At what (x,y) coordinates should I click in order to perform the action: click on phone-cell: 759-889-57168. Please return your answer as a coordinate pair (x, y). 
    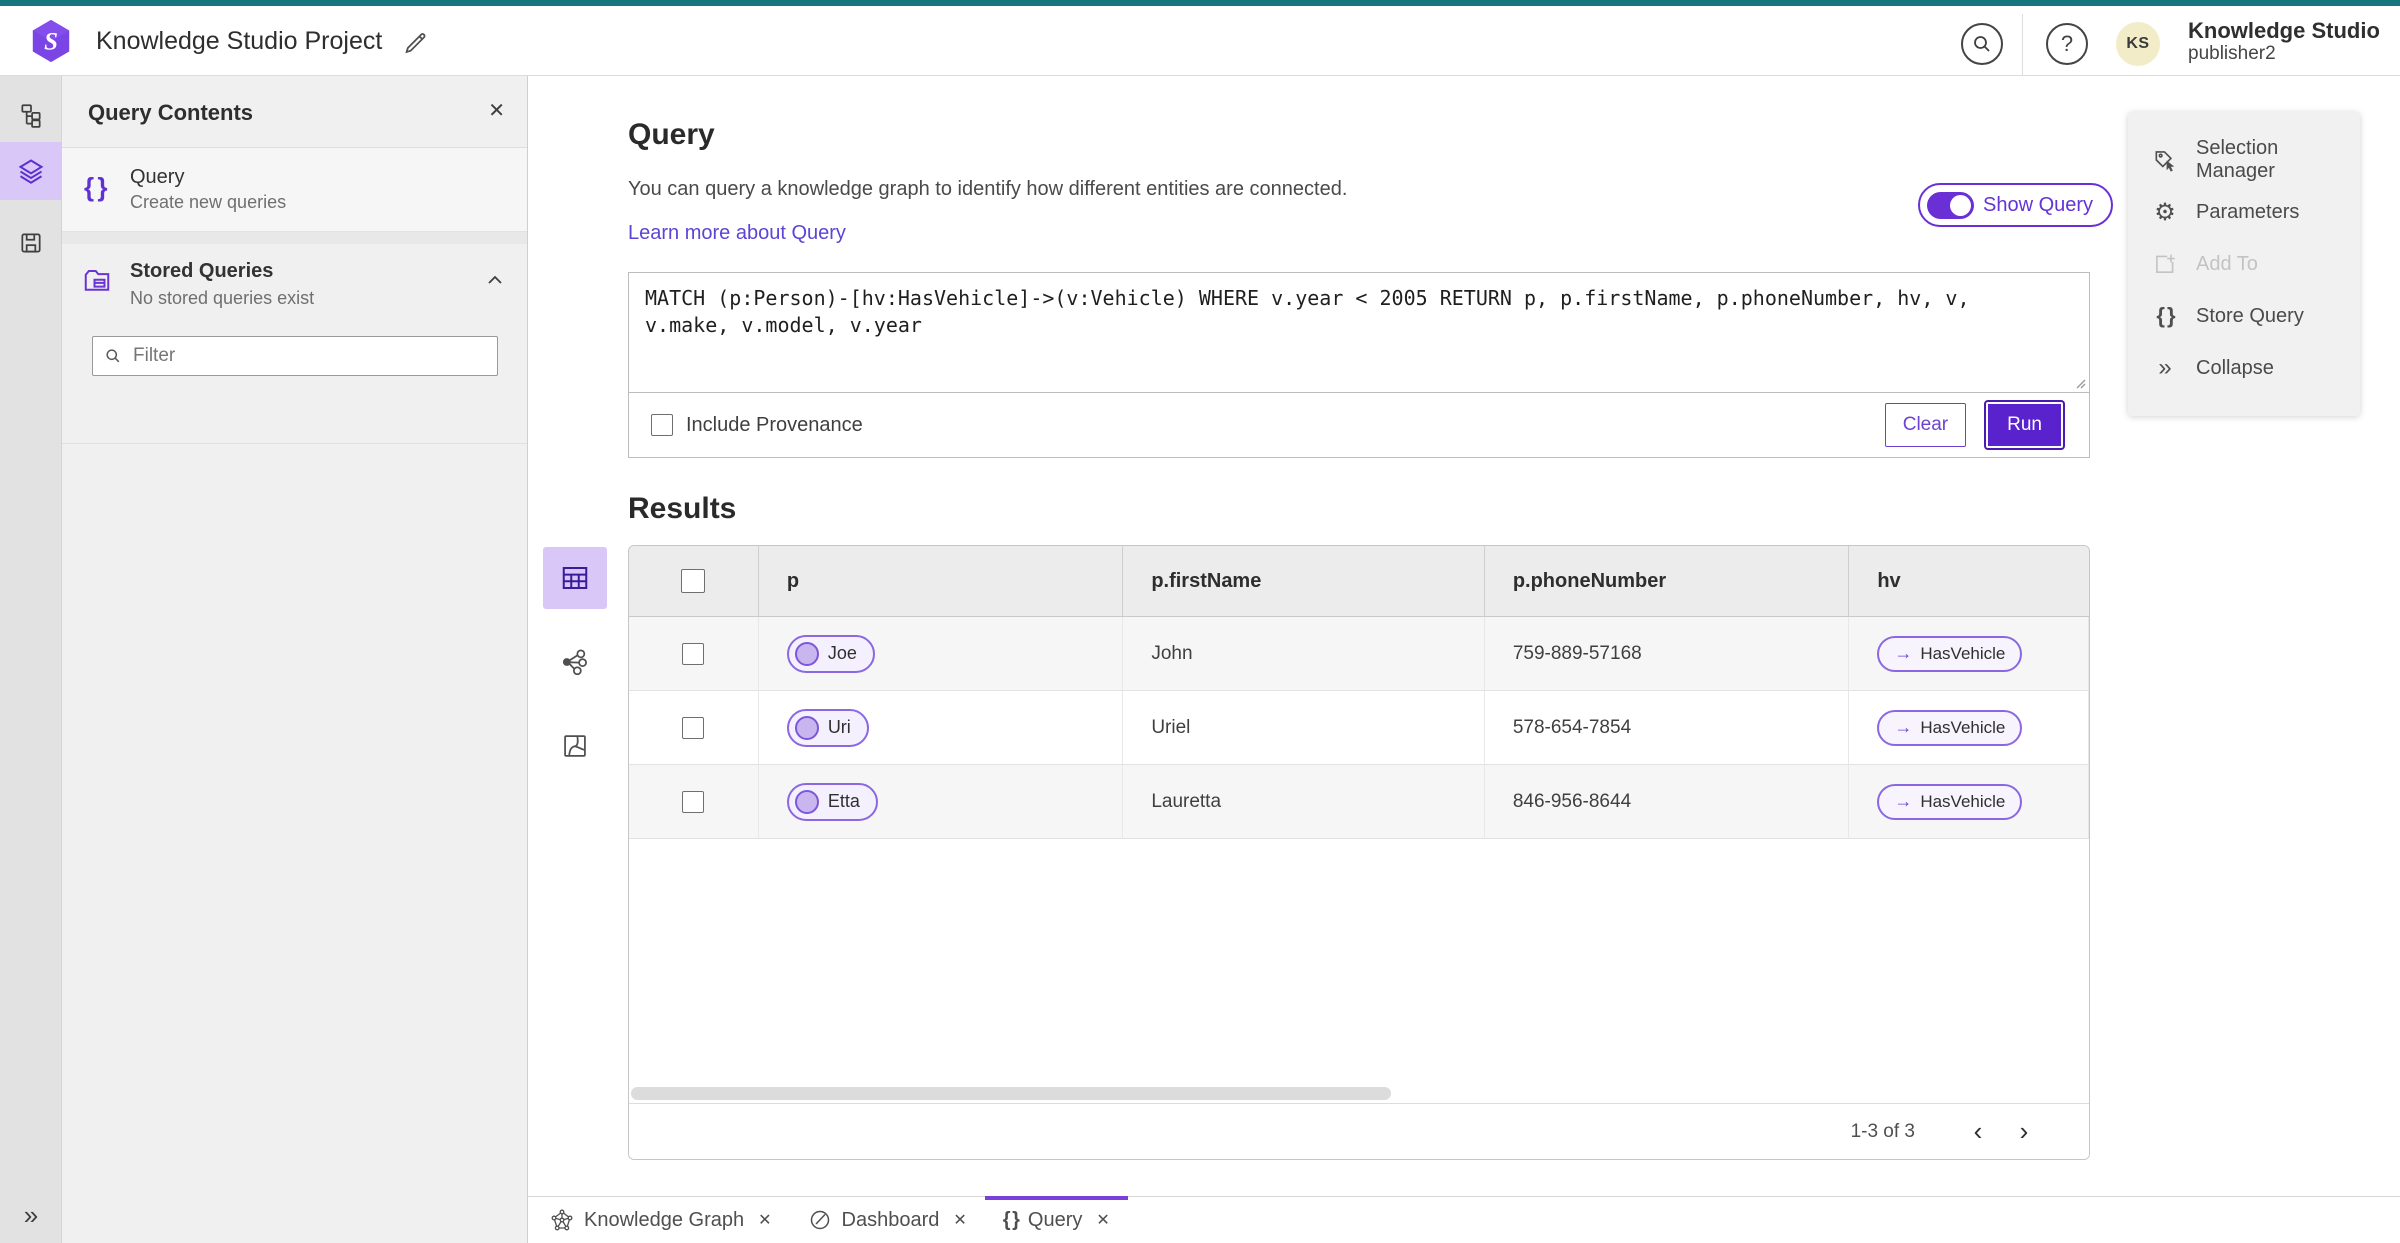
    Looking at the image, I should click on (1667, 653).